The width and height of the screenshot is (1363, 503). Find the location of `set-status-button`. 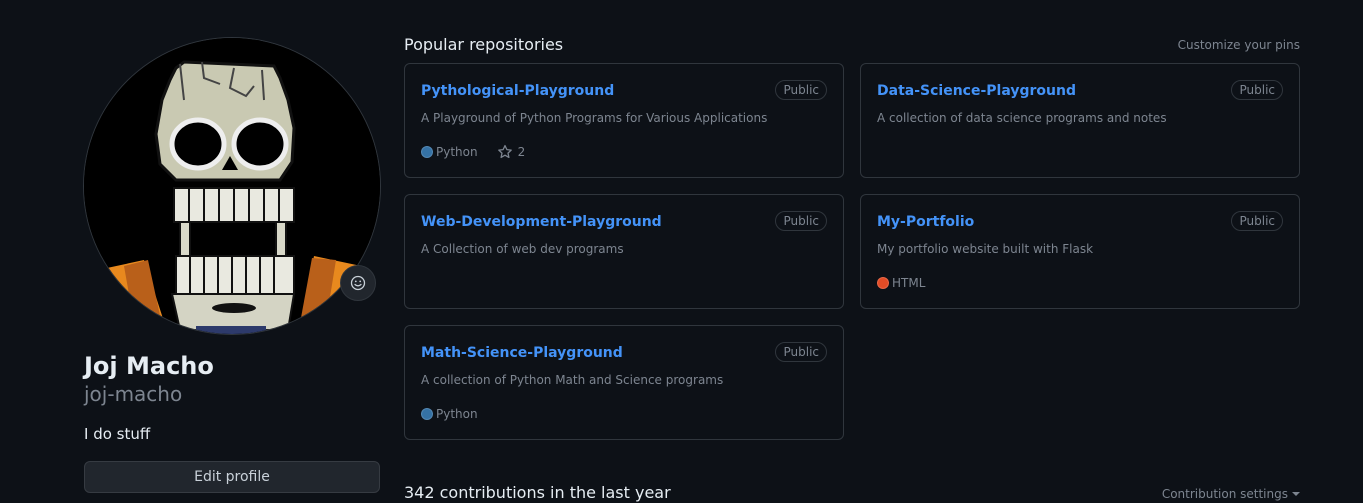

set-status-button is located at coordinates (358, 283).